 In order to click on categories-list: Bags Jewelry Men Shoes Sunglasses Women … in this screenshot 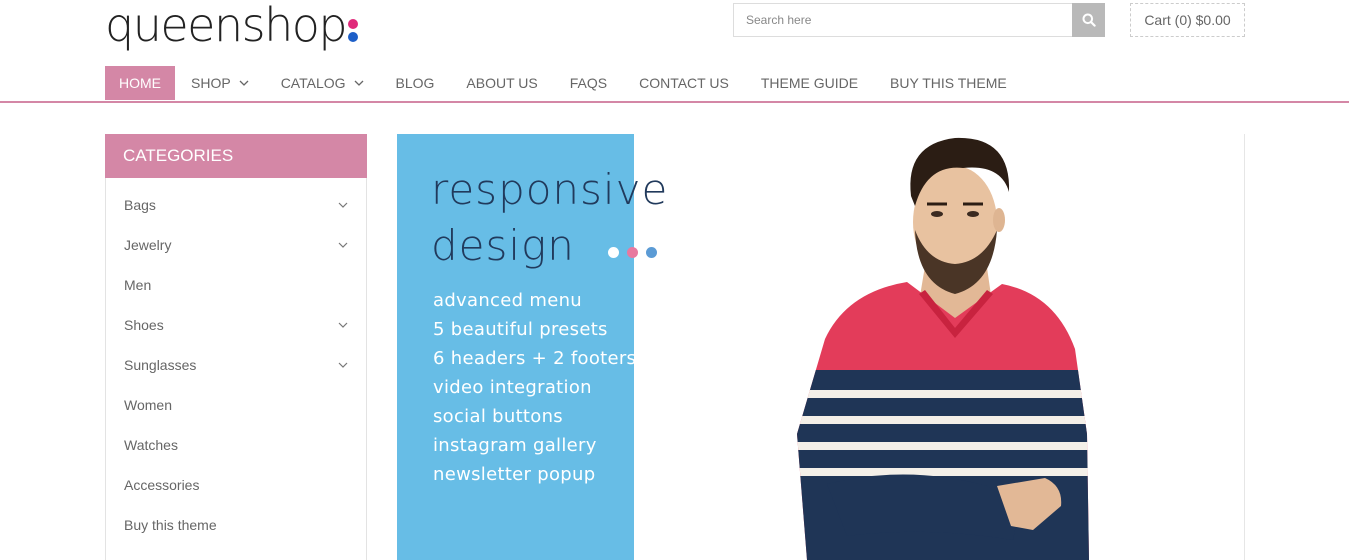, I will do `click(236, 361)`.